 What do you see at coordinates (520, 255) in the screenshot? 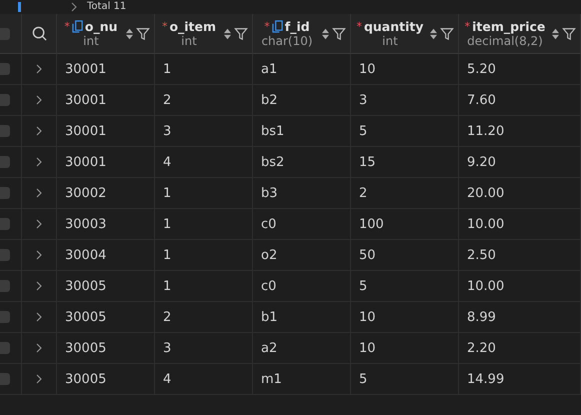
I see `table-cell: 2.50` at bounding box center [520, 255].